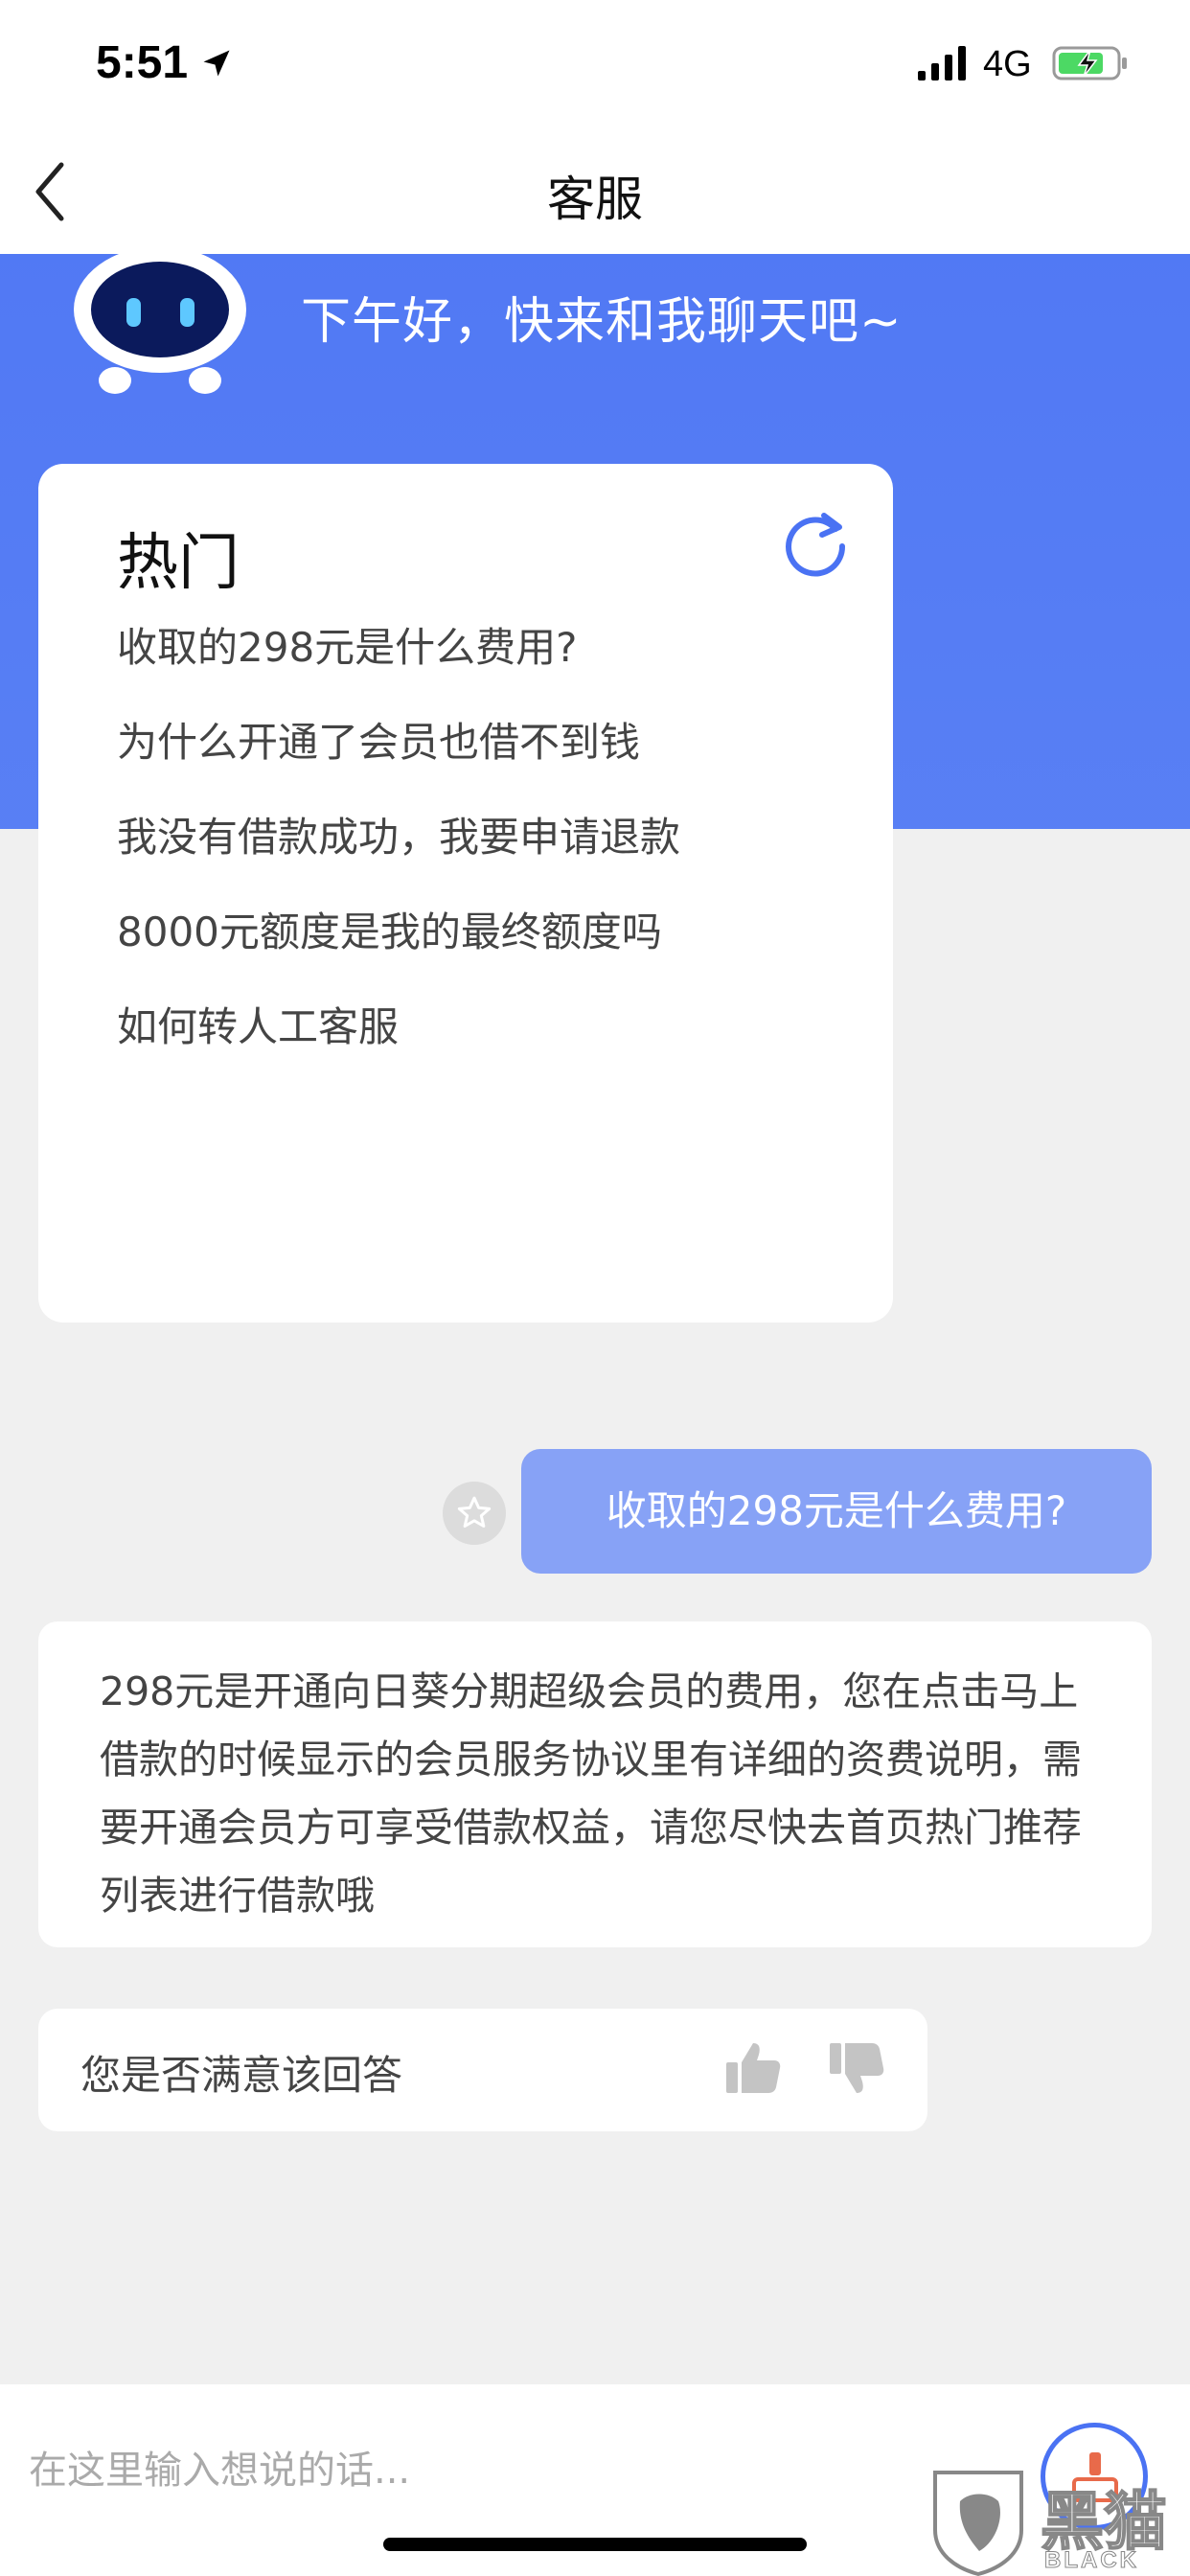 The image size is (1190, 2576). Describe the element at coordinates (595, 199) in the screenshot. I see `page-title: 客服` at that location.